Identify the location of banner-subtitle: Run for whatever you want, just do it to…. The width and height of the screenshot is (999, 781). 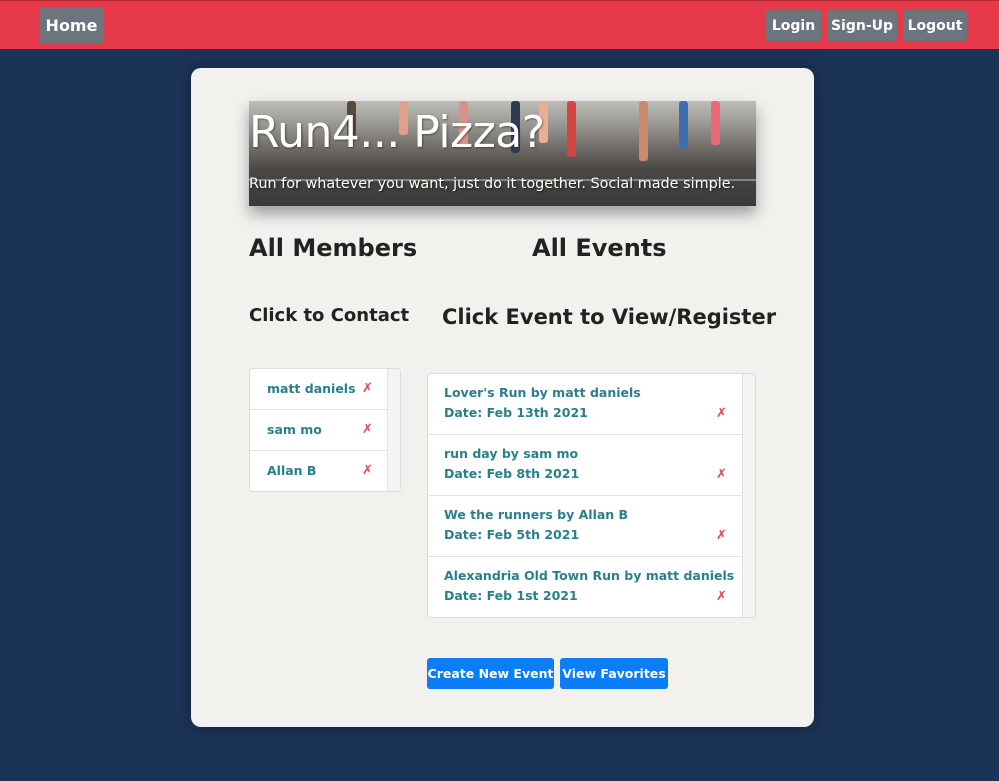
(492, 184).